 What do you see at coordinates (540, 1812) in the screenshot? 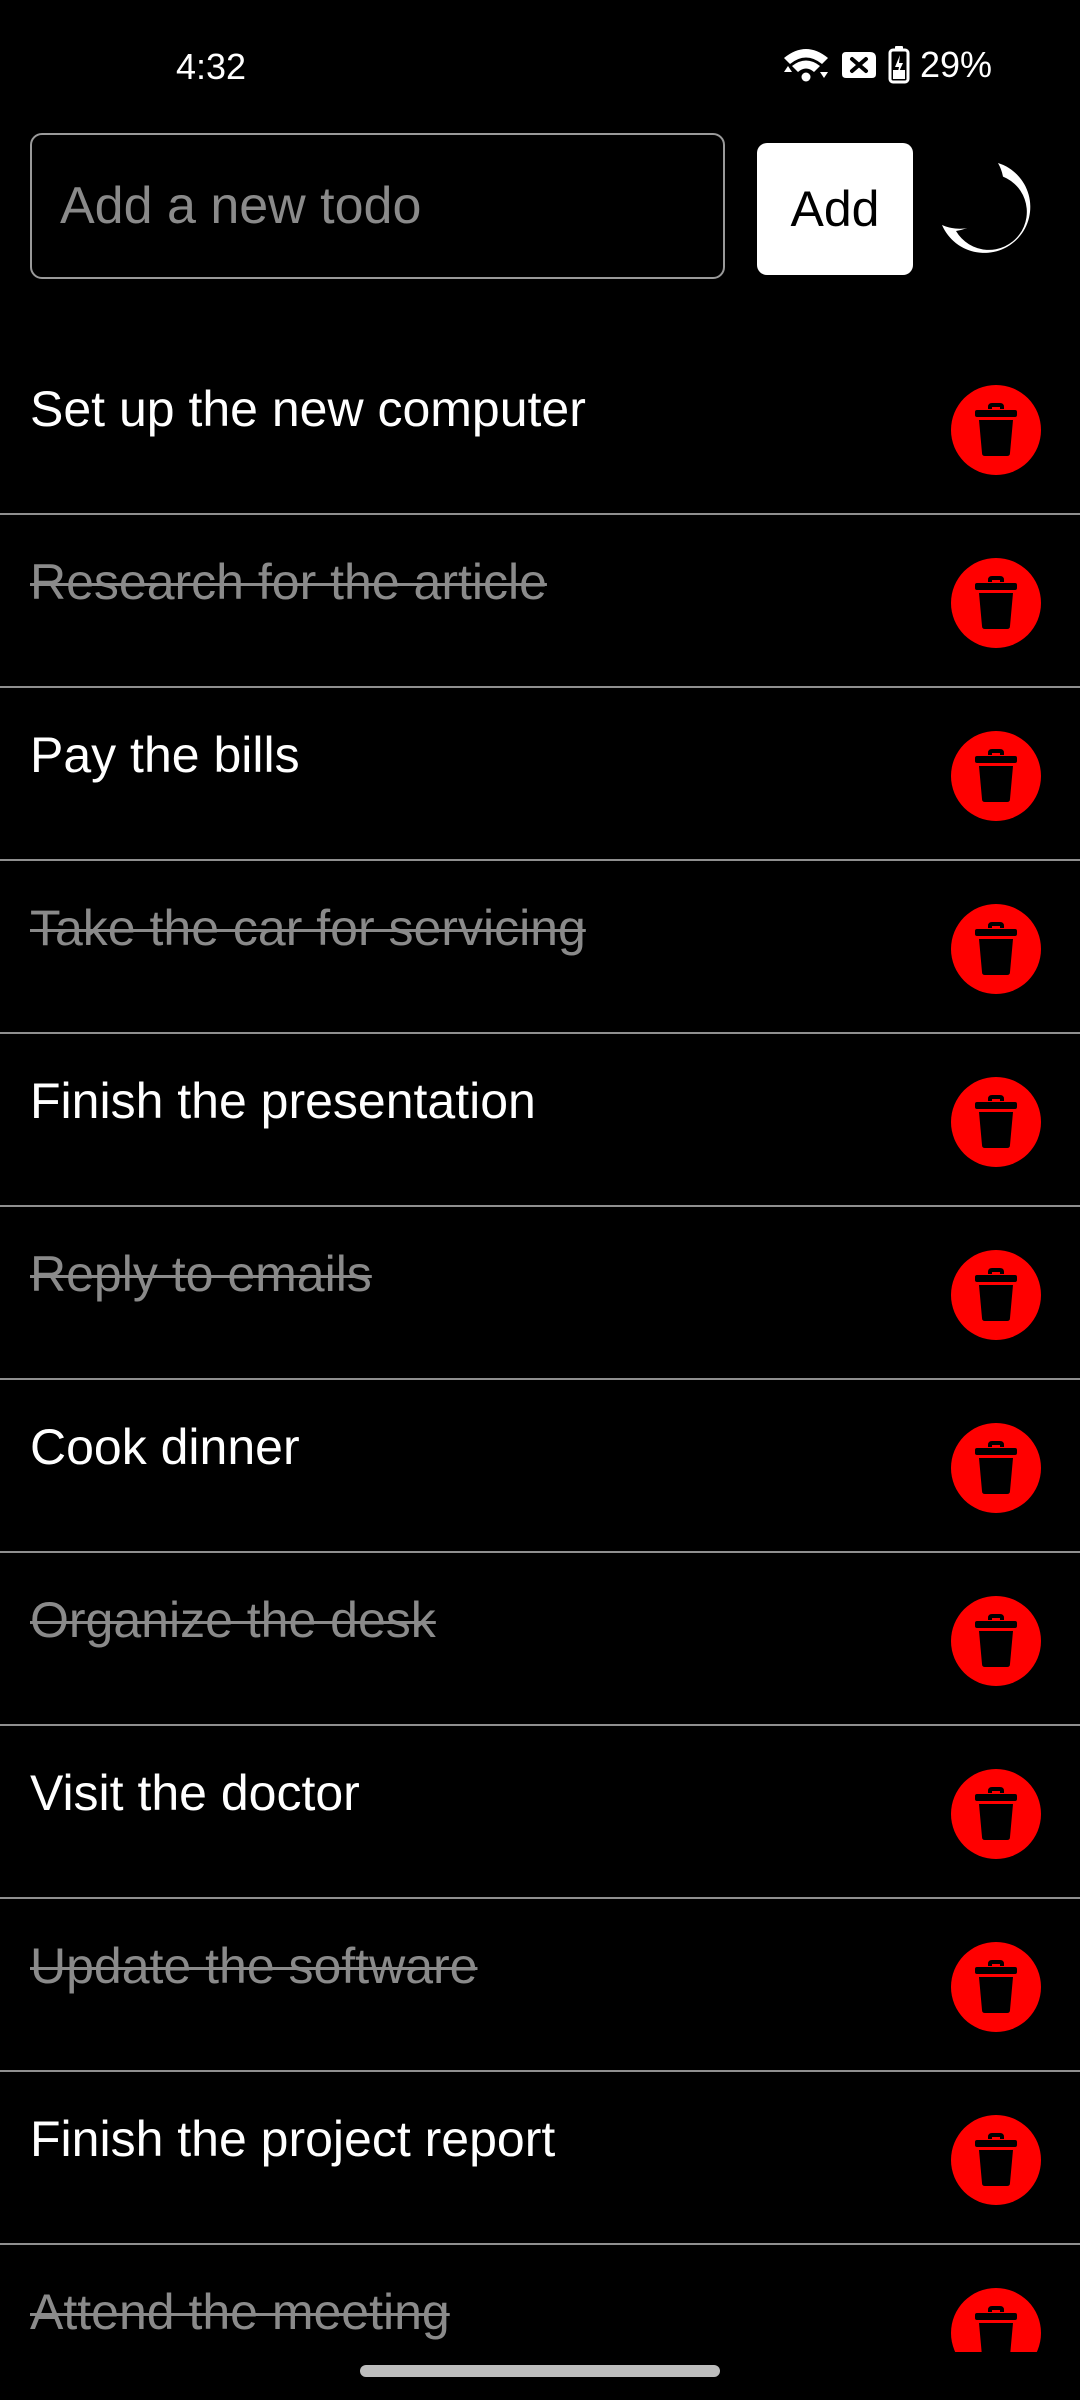
I see `todo-item: Visit the doctor` at bounding box center [540, 1812].